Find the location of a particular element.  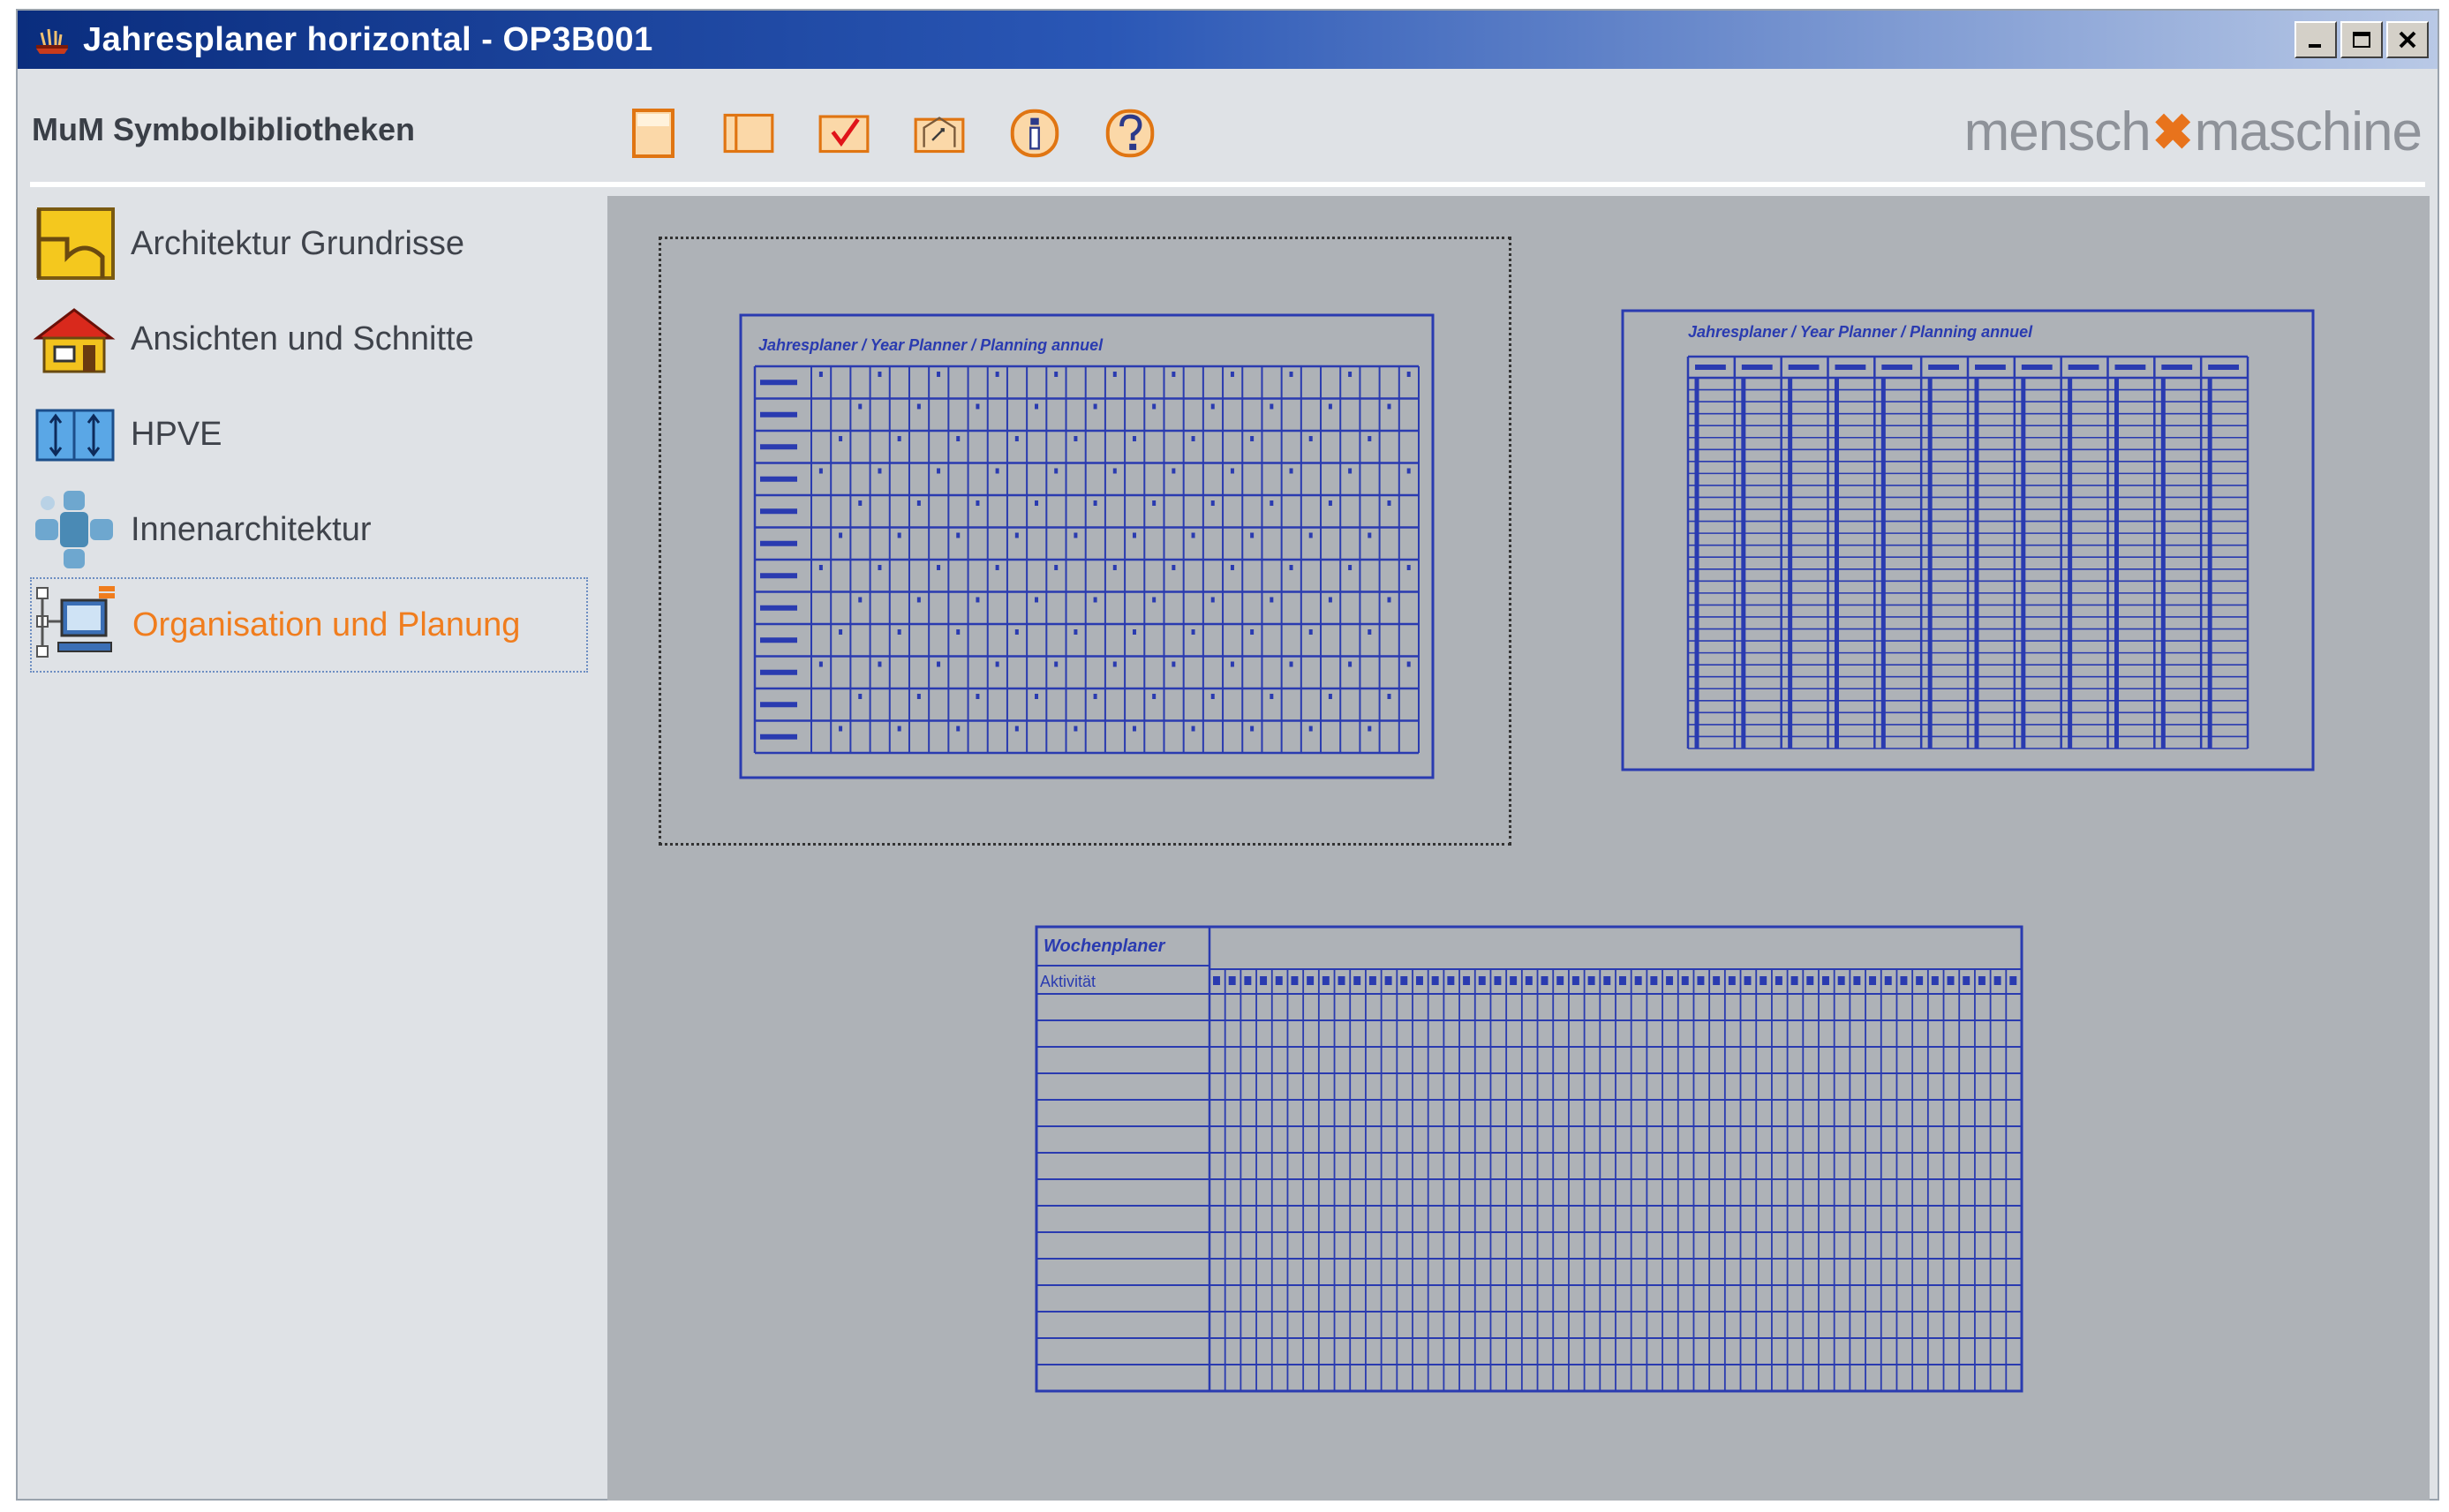

house-icon is located at coordinates (74, 339).